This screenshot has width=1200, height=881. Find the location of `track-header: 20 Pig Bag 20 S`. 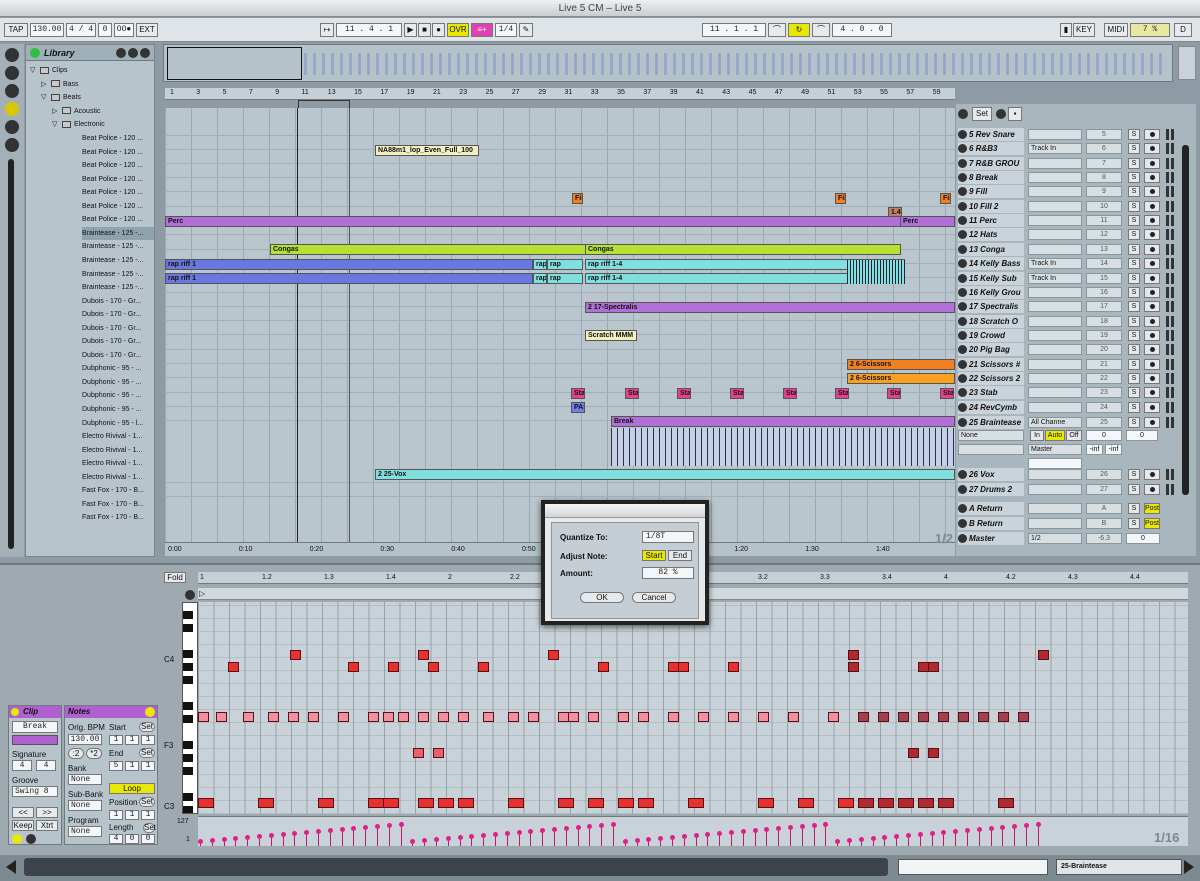

track-header: 20 Pig Bag 20 S is located at coordinates (1076, 350).